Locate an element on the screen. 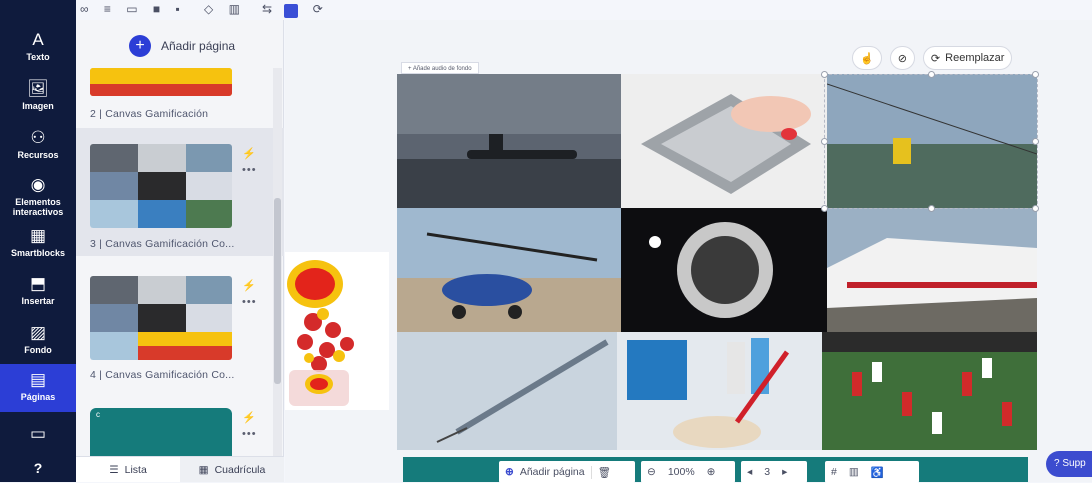  lock-button: ☝ is located at coordinates (867, 58).